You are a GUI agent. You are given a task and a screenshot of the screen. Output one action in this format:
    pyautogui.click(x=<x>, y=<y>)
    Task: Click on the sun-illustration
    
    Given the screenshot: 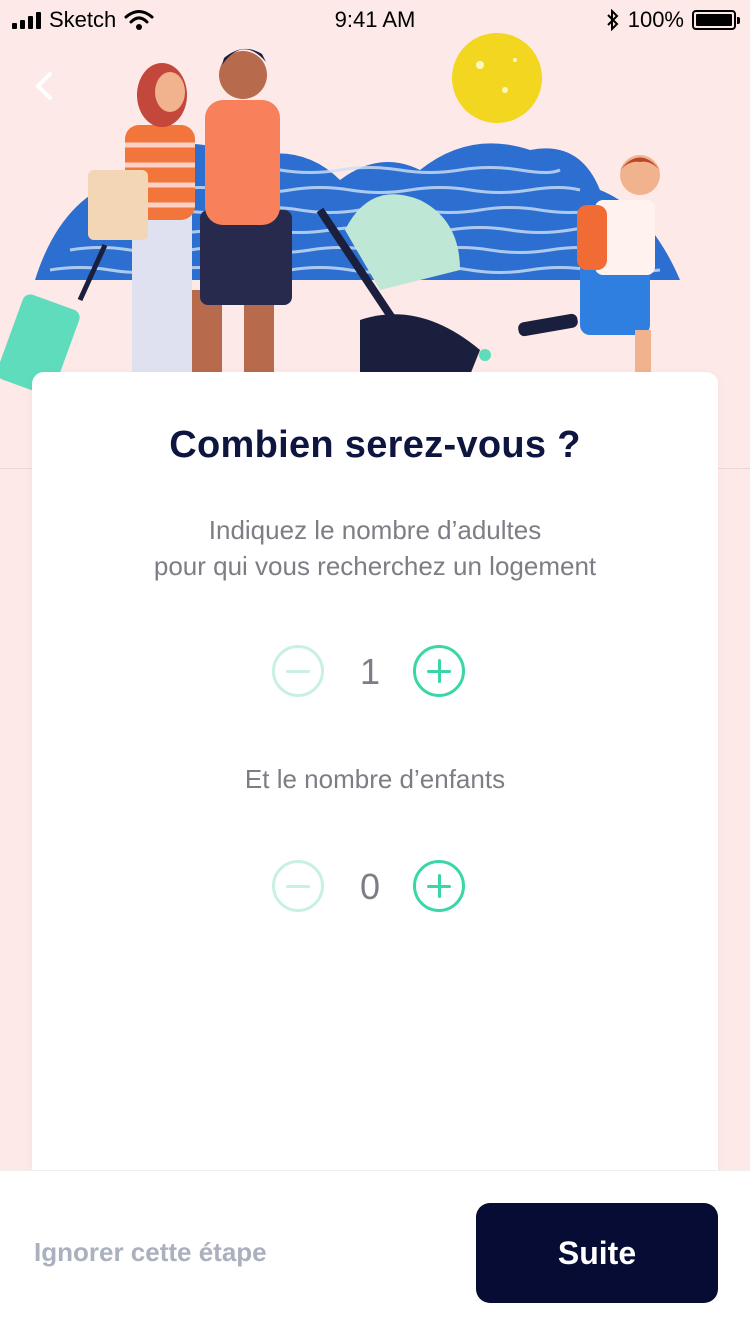 What is the action you would take?
    pyautogui.click(x=497, y=78)
    